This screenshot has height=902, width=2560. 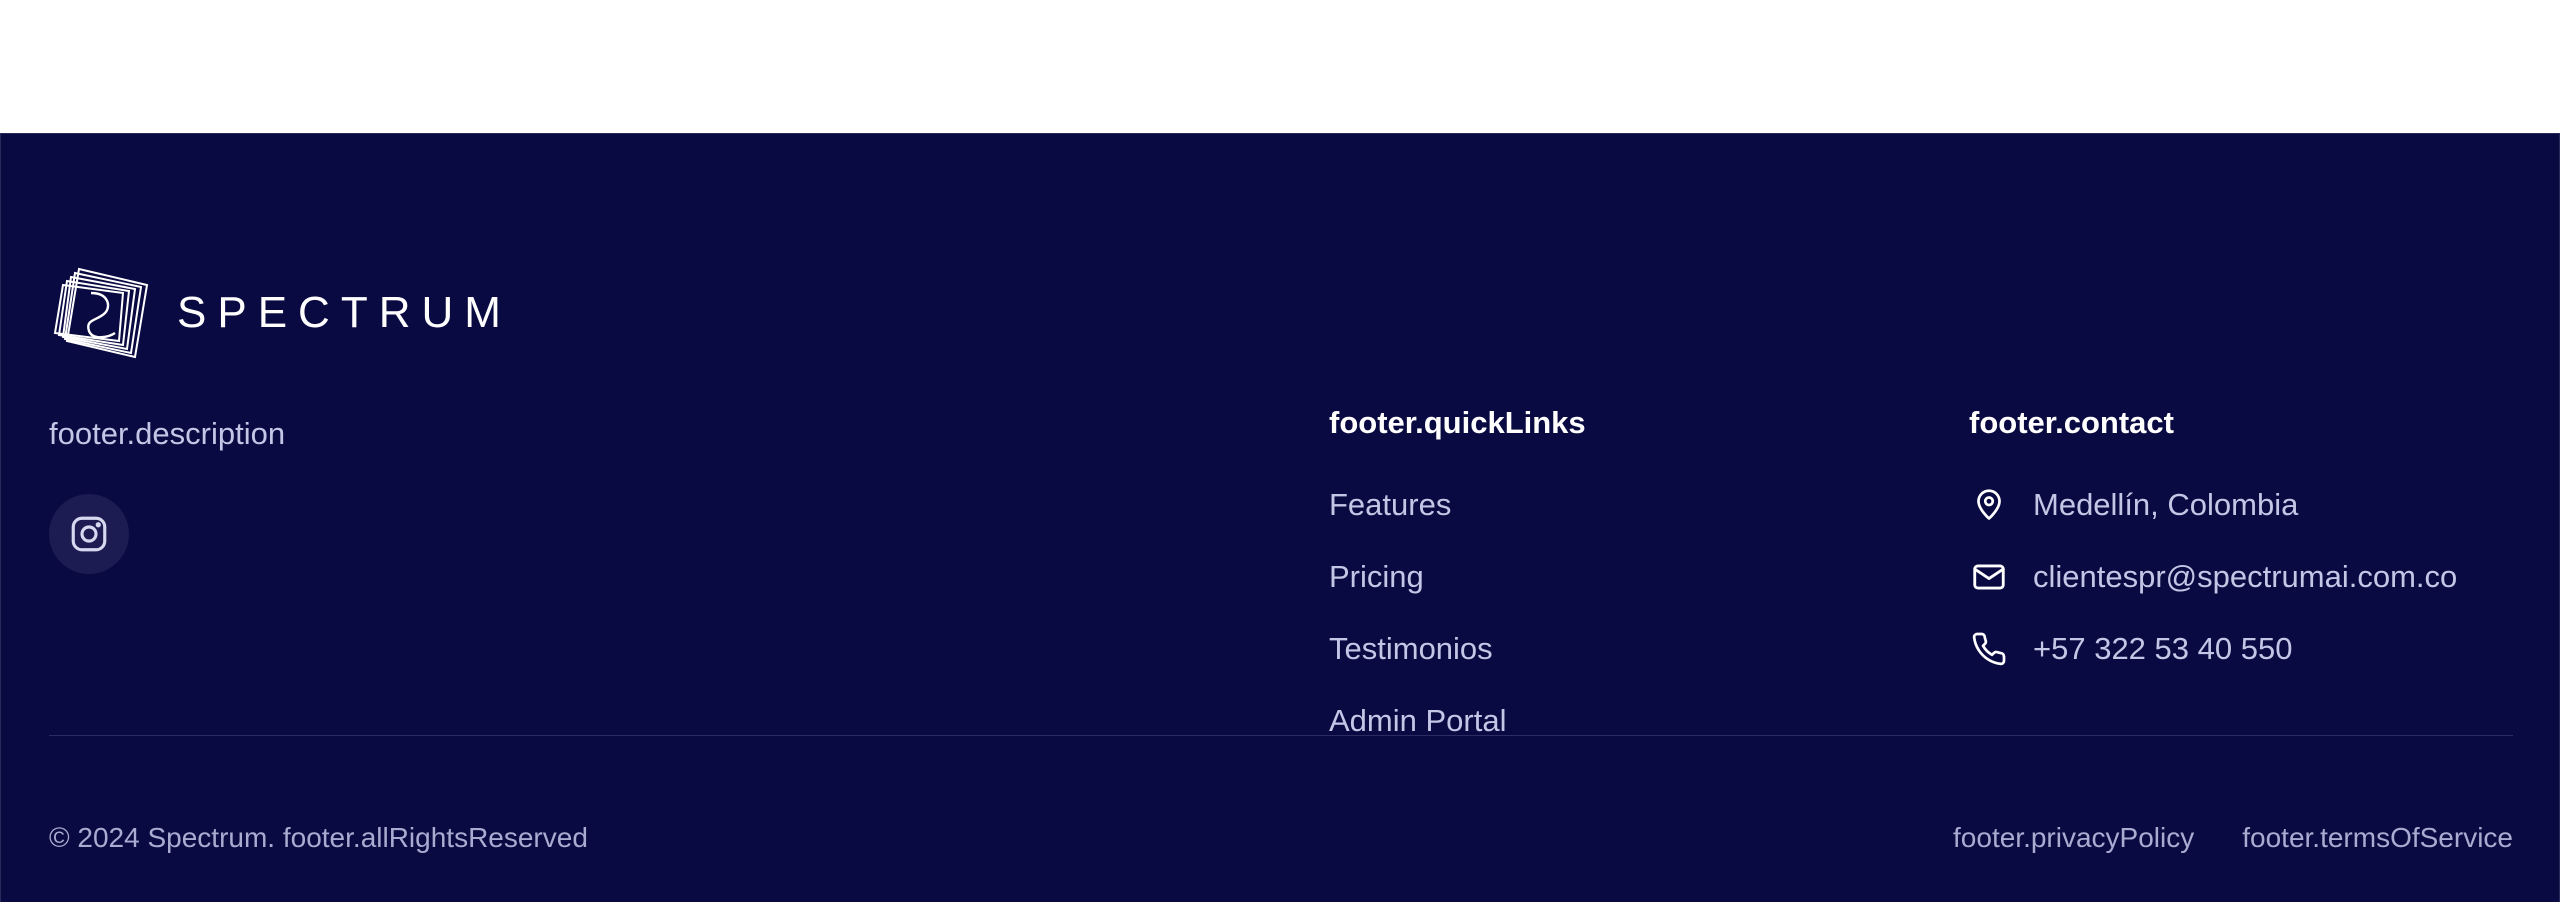 I want to click on instagram-icon, so click(x=89, y=534).